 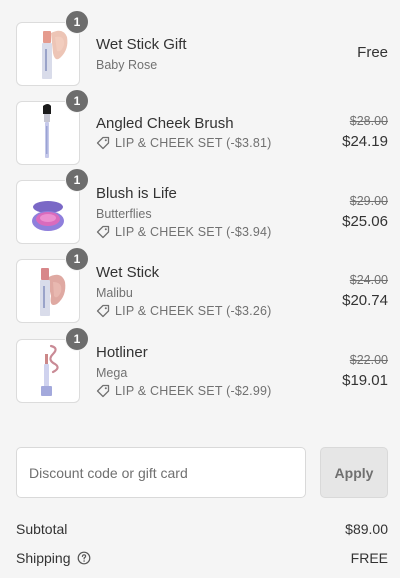 What do you see at coordinates (141, 44) in the screenshot?
I see `product-name: Wet Stick Gift` at bounding box center [141, 44].